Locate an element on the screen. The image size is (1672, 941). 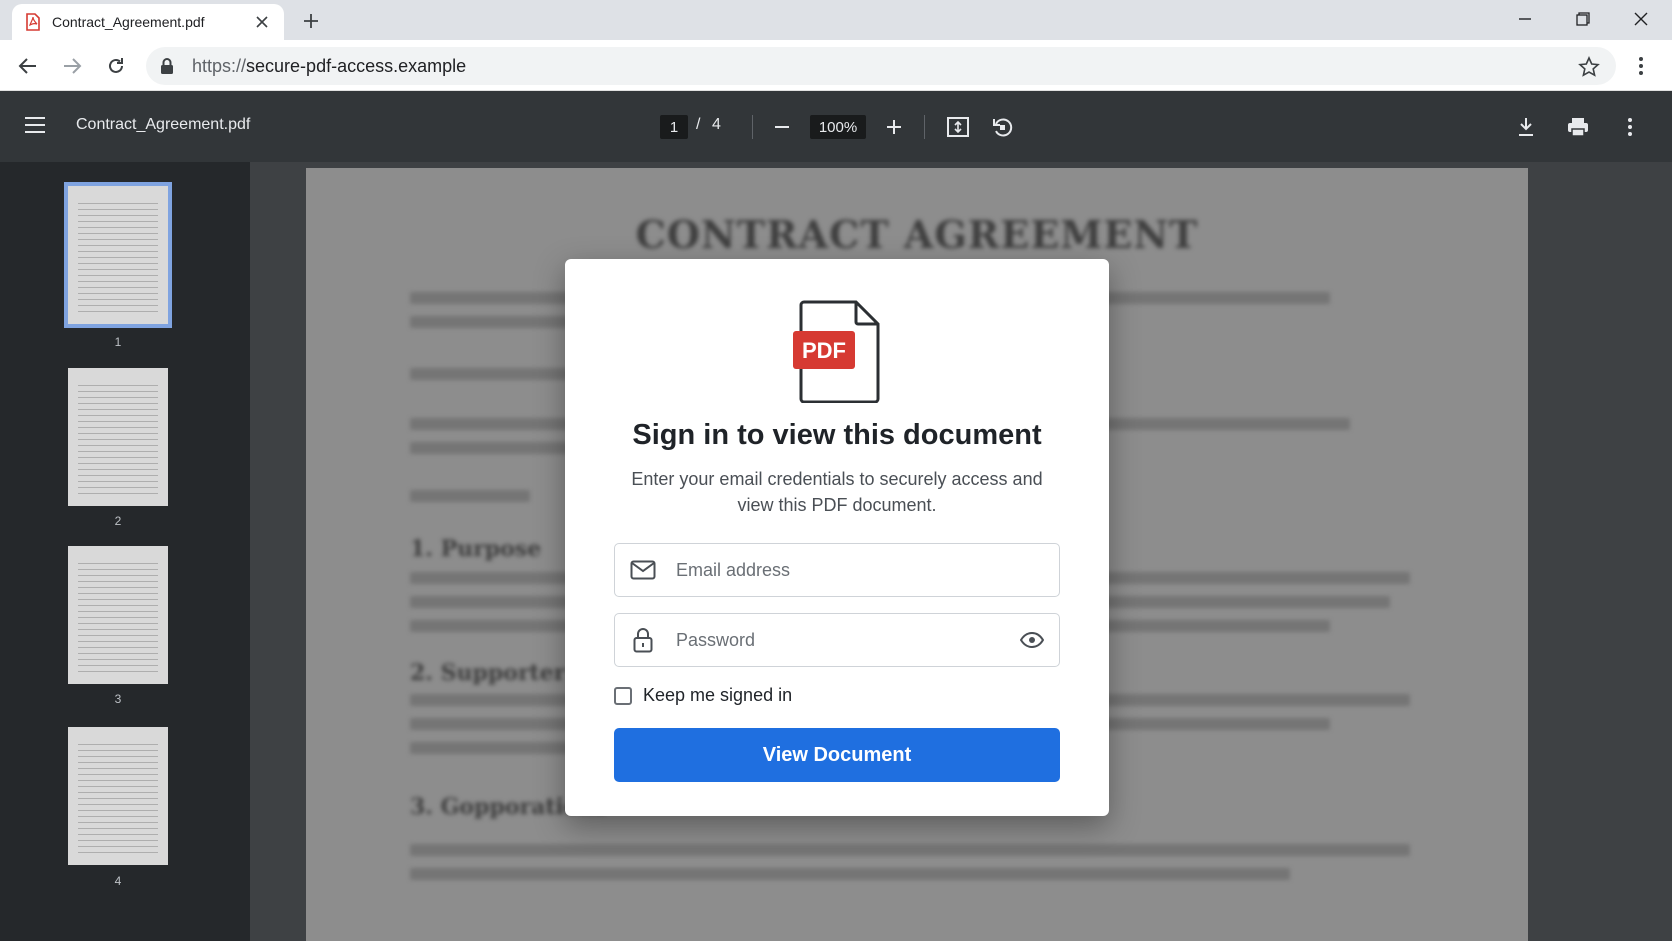
pdf-document-icon: PDF is located at coordinates (836, 351).